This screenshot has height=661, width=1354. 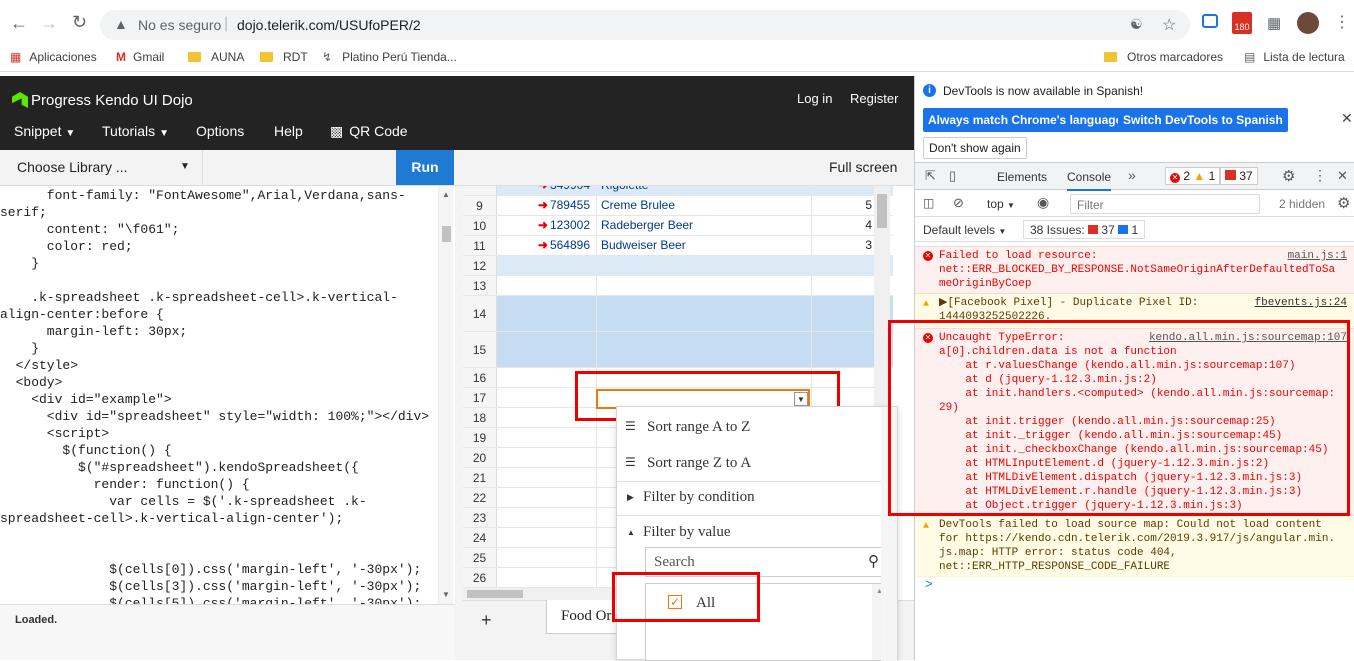 What do you see at coordinates (31, 382) in the screenshot?
I see `code-line: <body>` at bounding box center [31, 382].